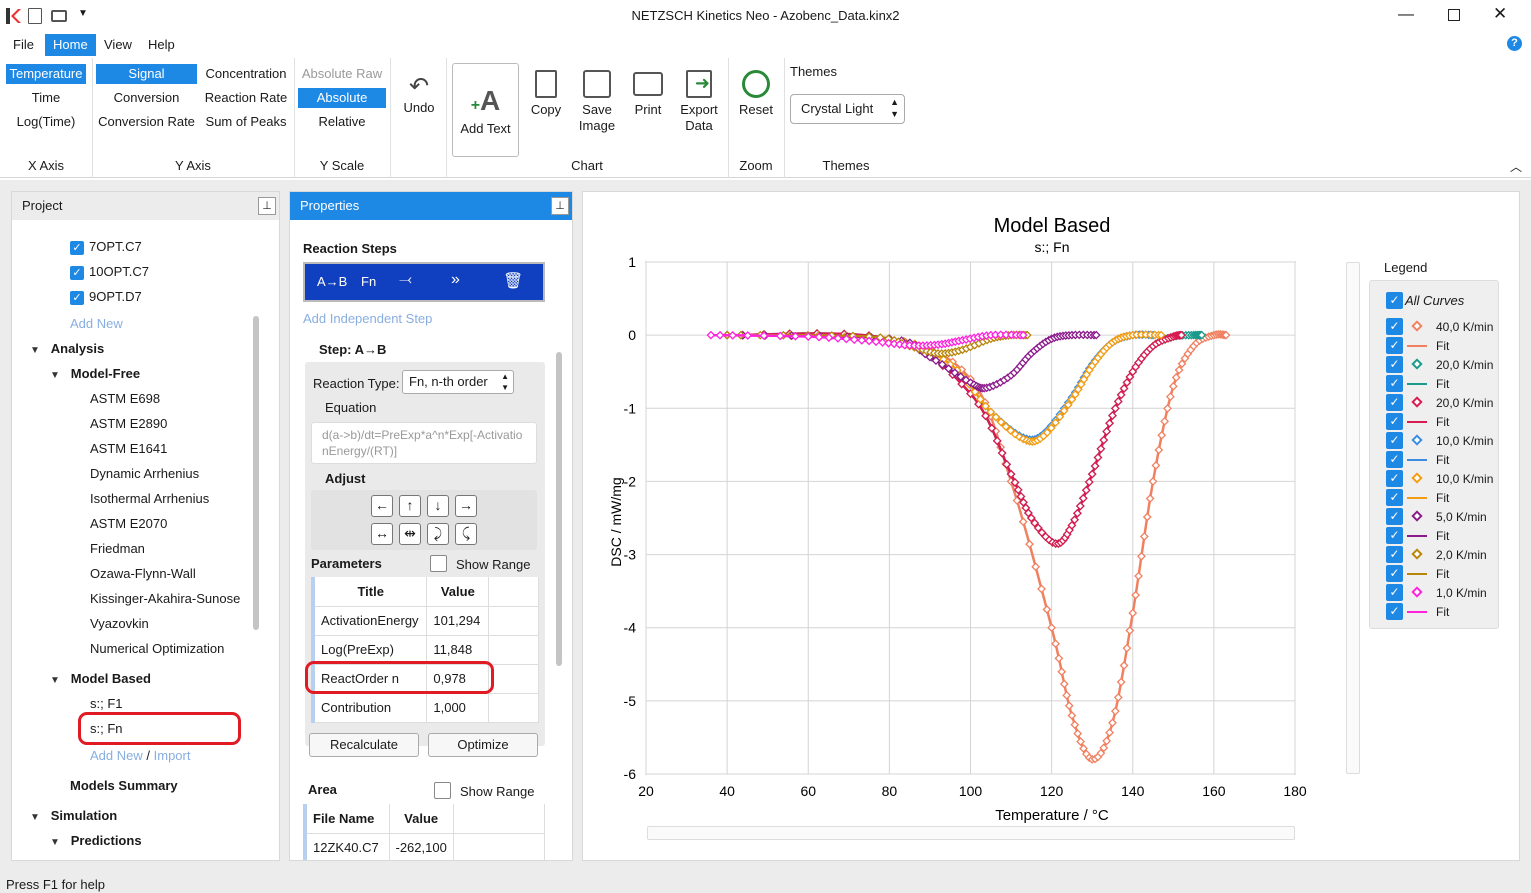  Describe the element at coordinates (46, 98) in the screenshot. I see `xaxis-time: Time` at that location.